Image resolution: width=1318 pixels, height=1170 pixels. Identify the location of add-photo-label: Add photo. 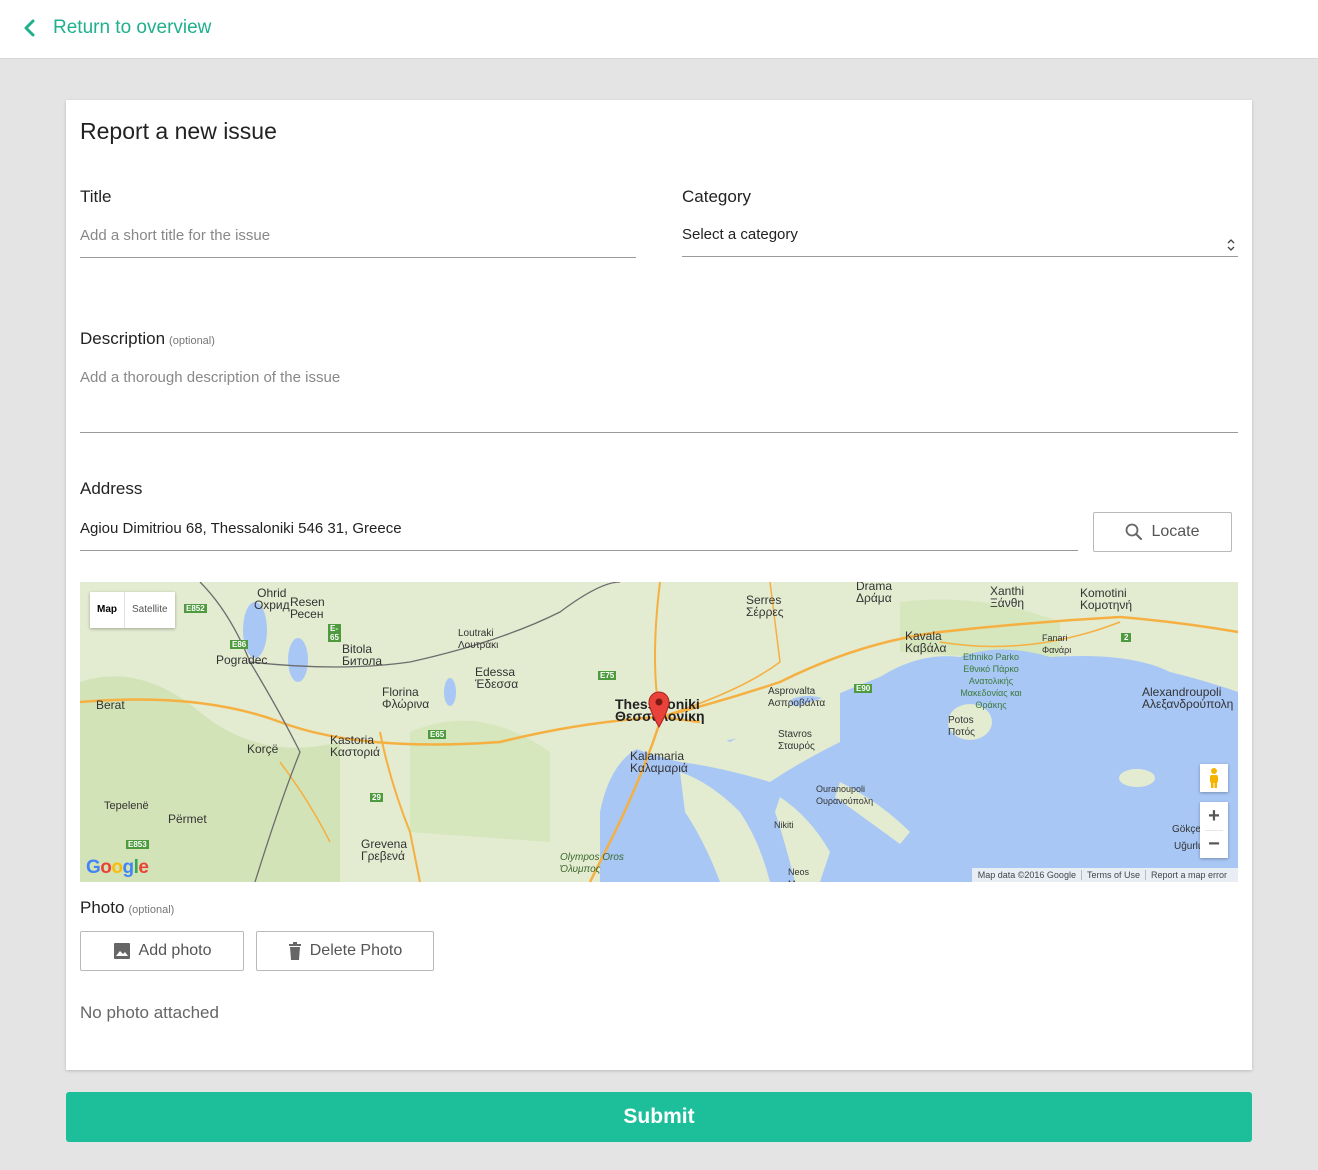
(175, 950).